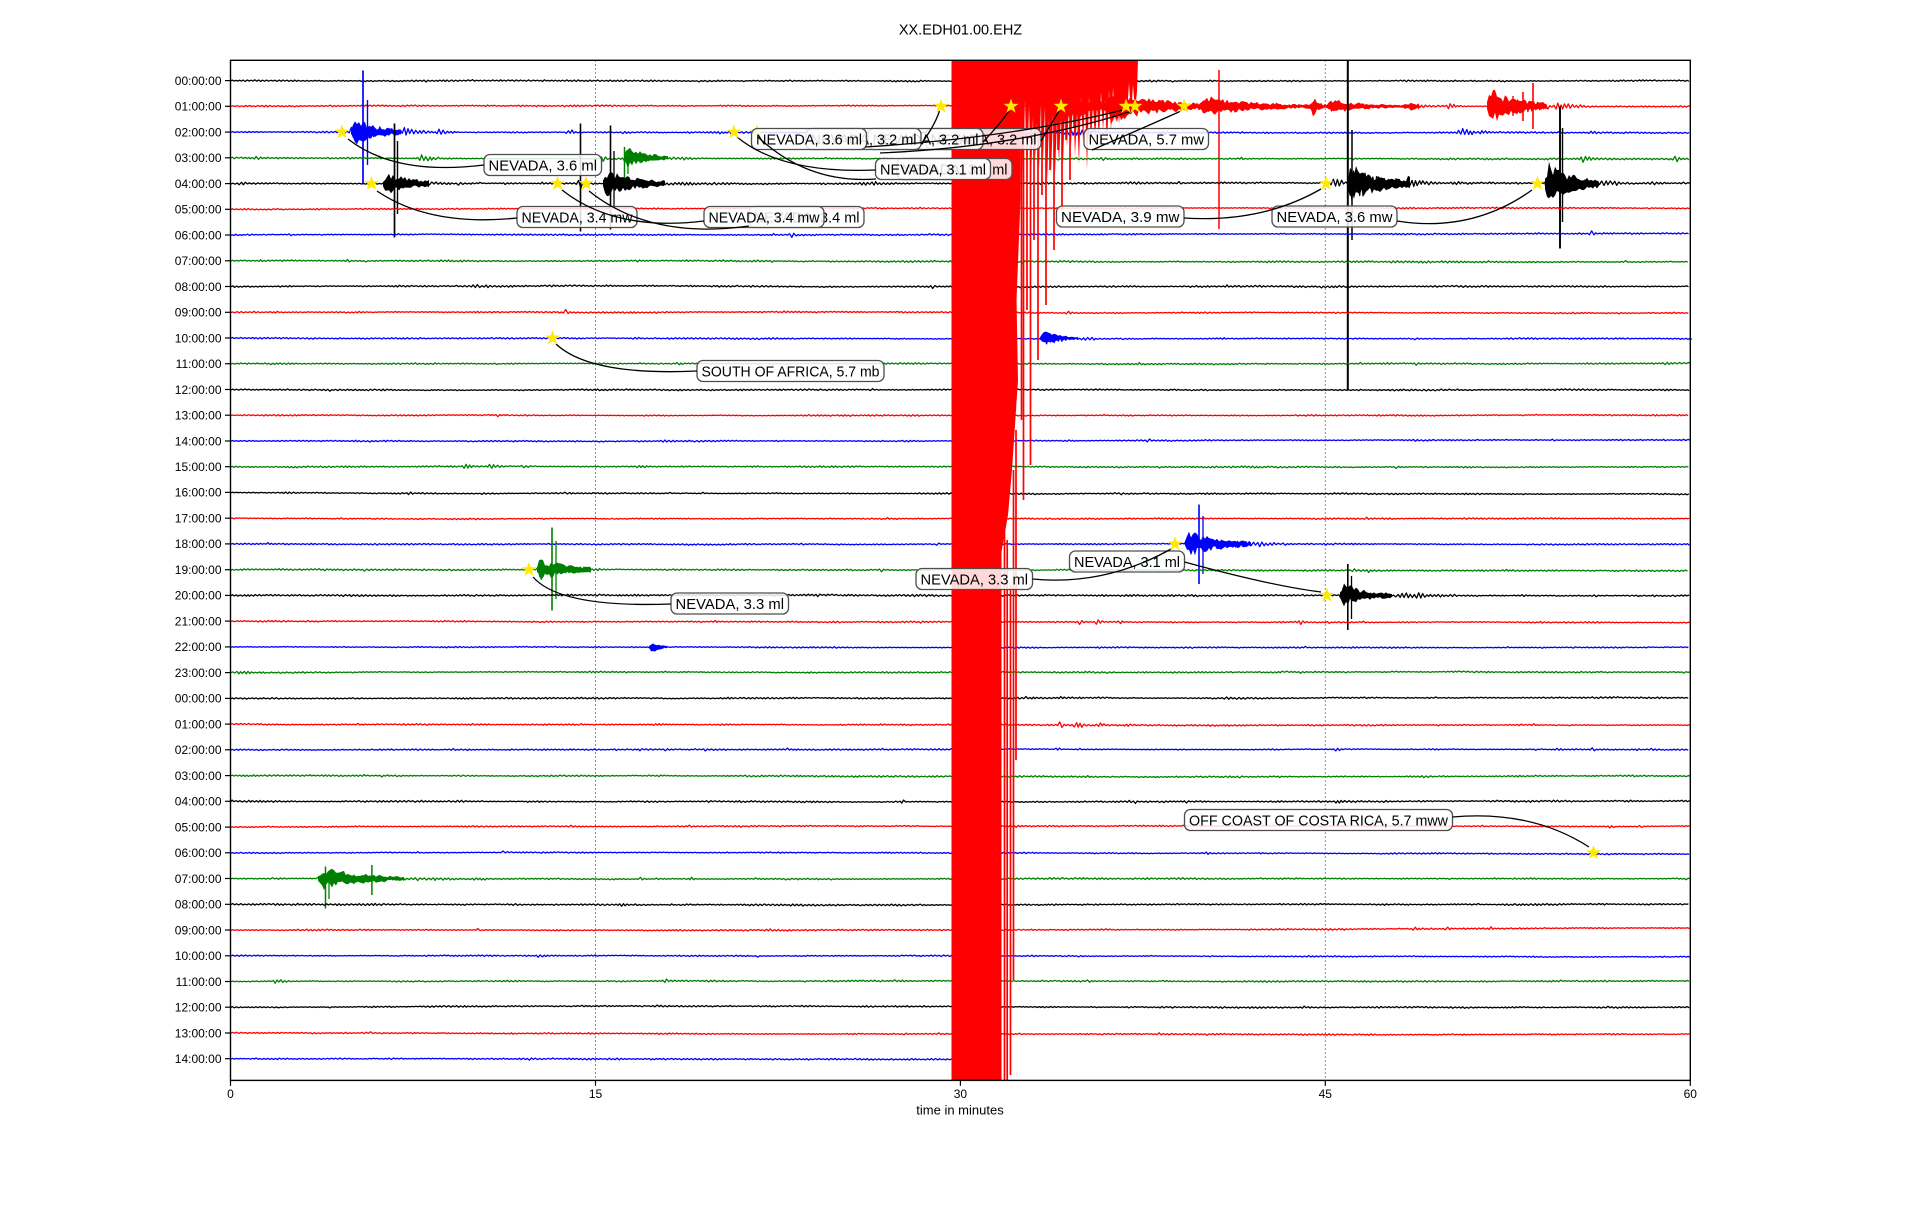 The height and width of the screenshot is (1205, 1920). Describe the element at coordinates (960, 31) in the screenshot. I see `svg-text: XX.EDH01.00.EHZ` at that location.